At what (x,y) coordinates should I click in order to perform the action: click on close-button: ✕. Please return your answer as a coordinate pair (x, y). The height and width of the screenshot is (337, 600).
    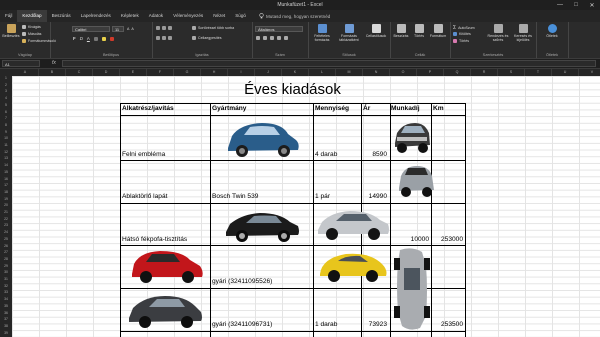
    Looking at the image, I should click on (592, 5).